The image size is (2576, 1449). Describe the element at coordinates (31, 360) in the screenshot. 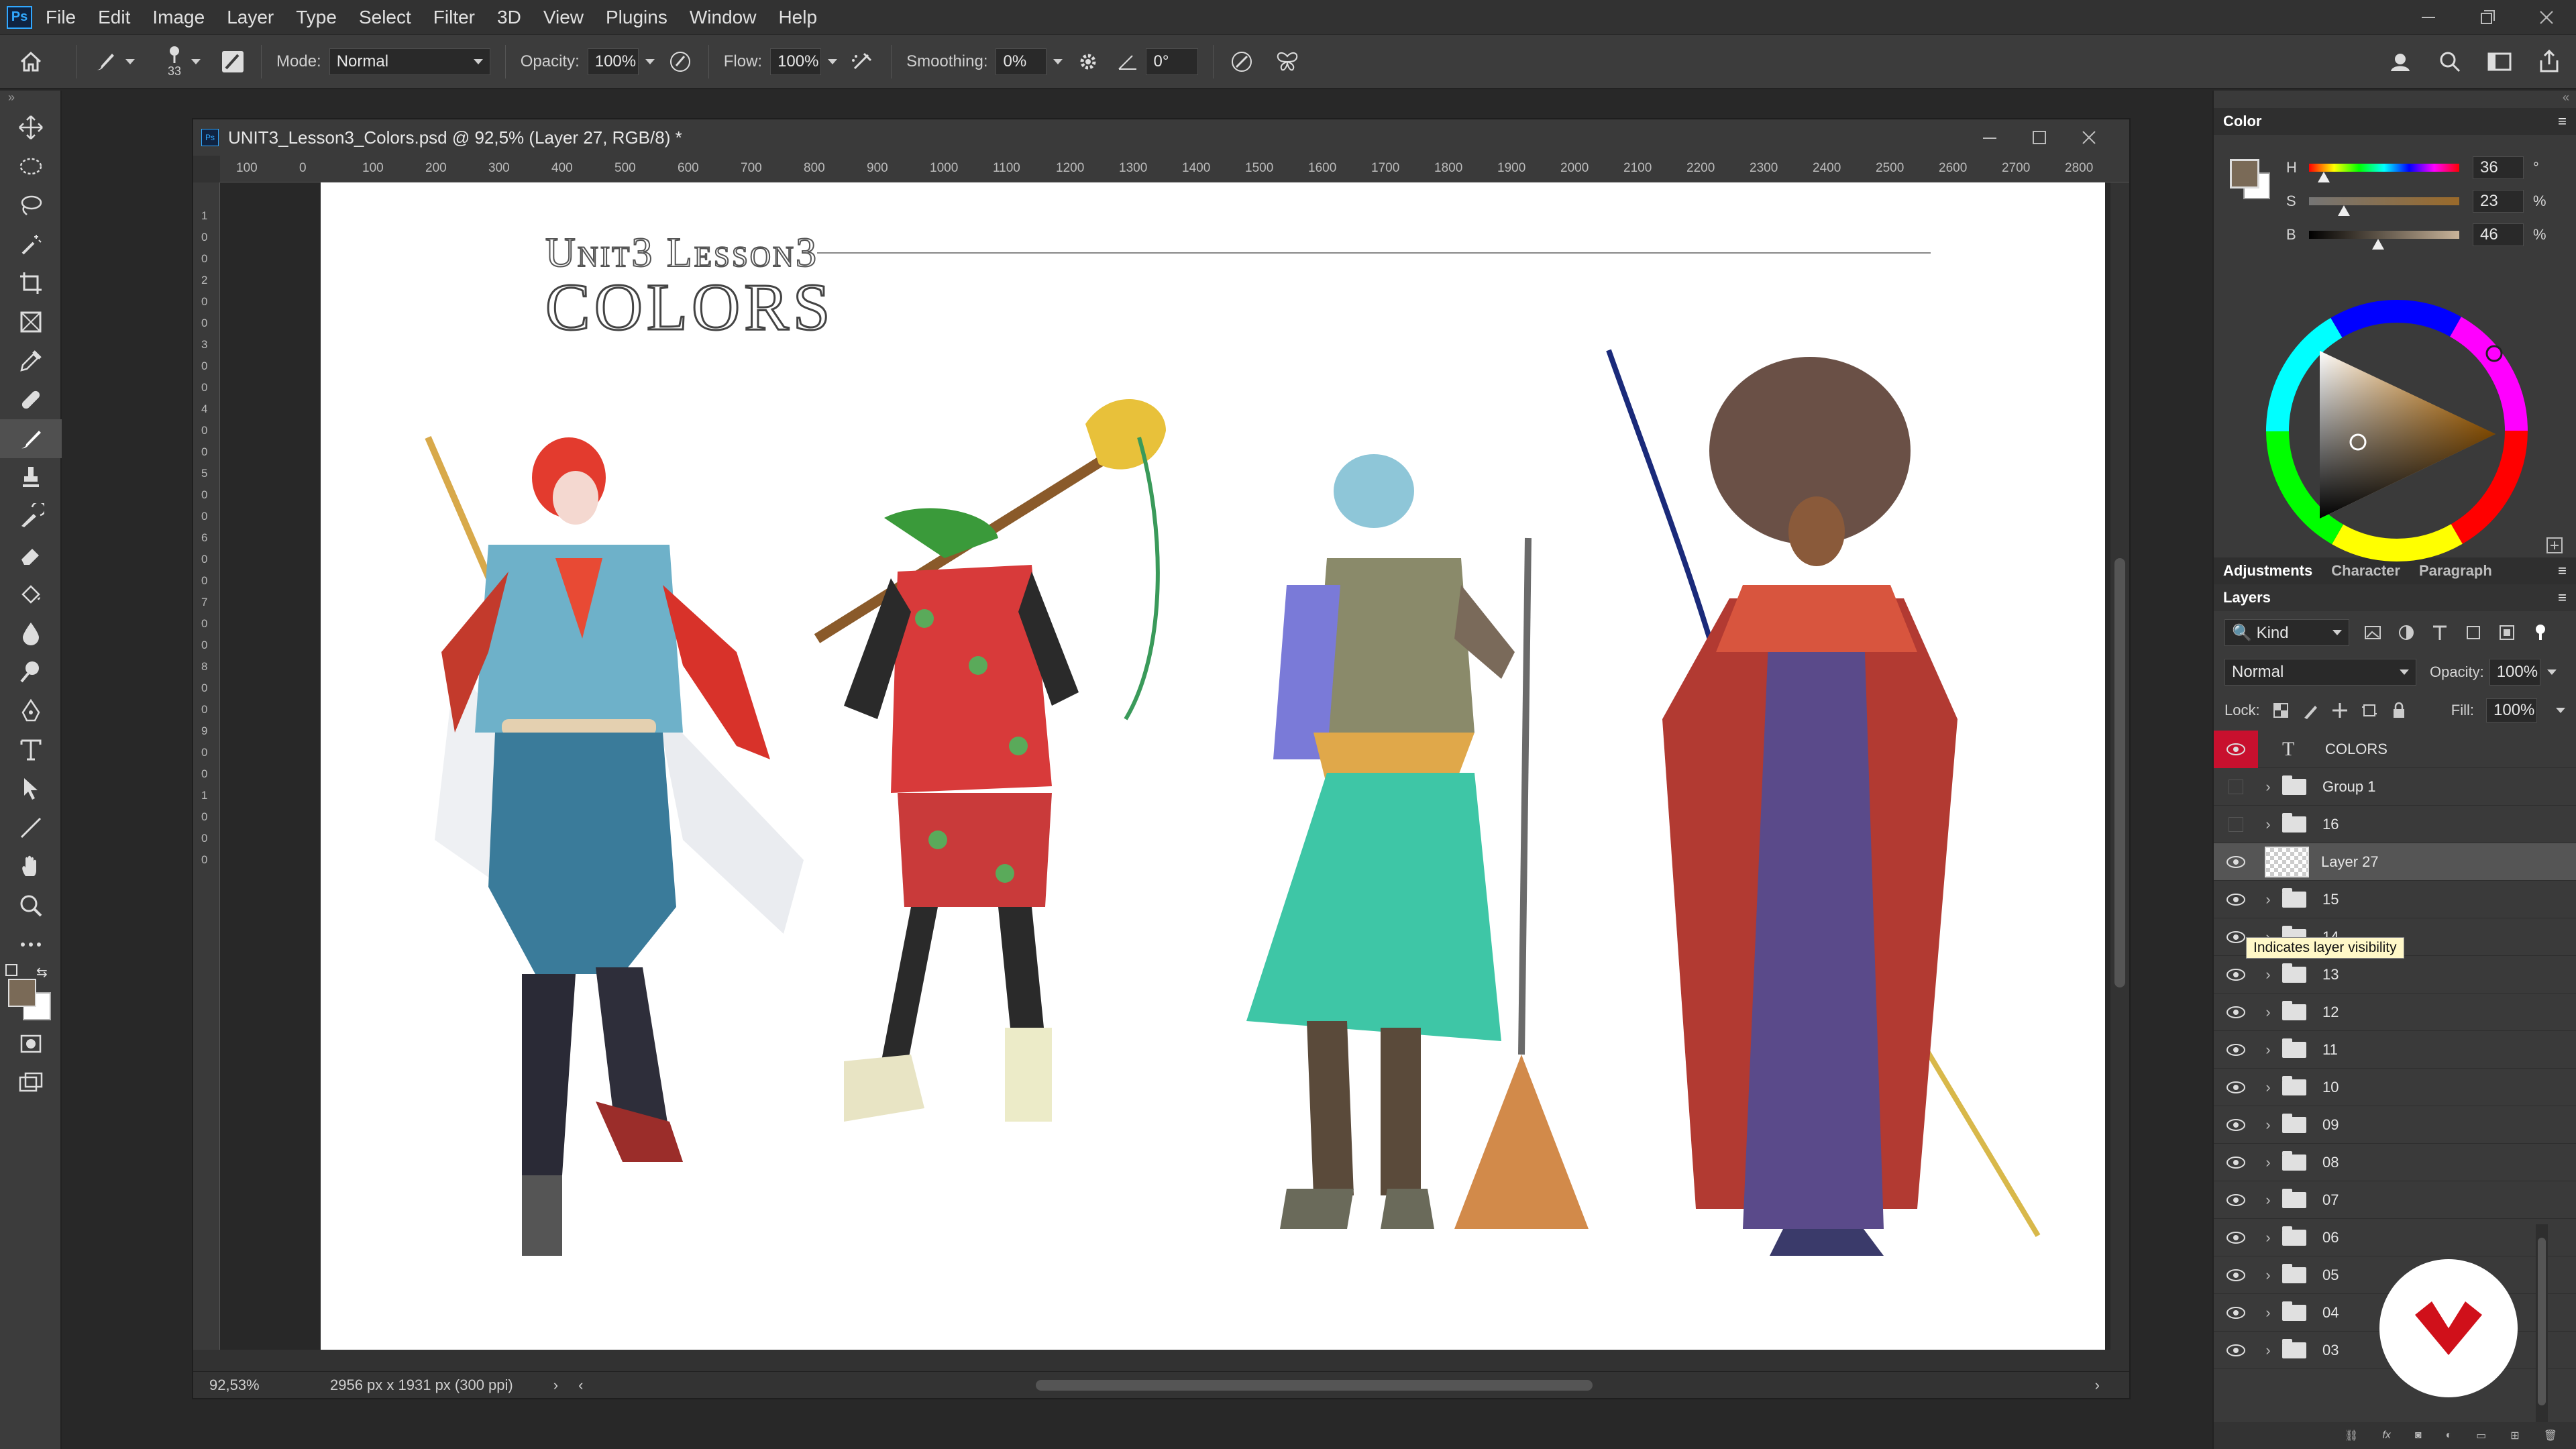

I see `eyedropper-tool` at that location.